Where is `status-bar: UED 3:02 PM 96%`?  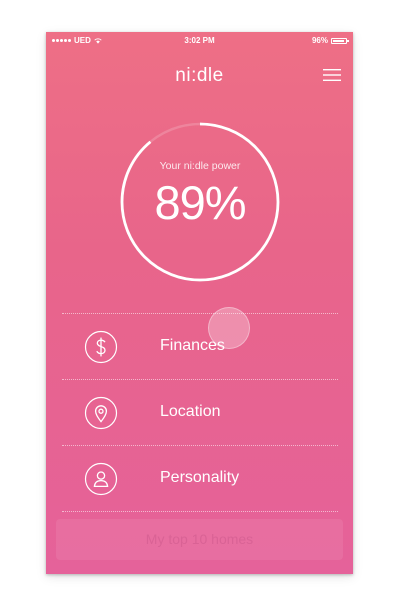
status-bar: UED 3:02 PM 96% is located at coordinates (199, 40).